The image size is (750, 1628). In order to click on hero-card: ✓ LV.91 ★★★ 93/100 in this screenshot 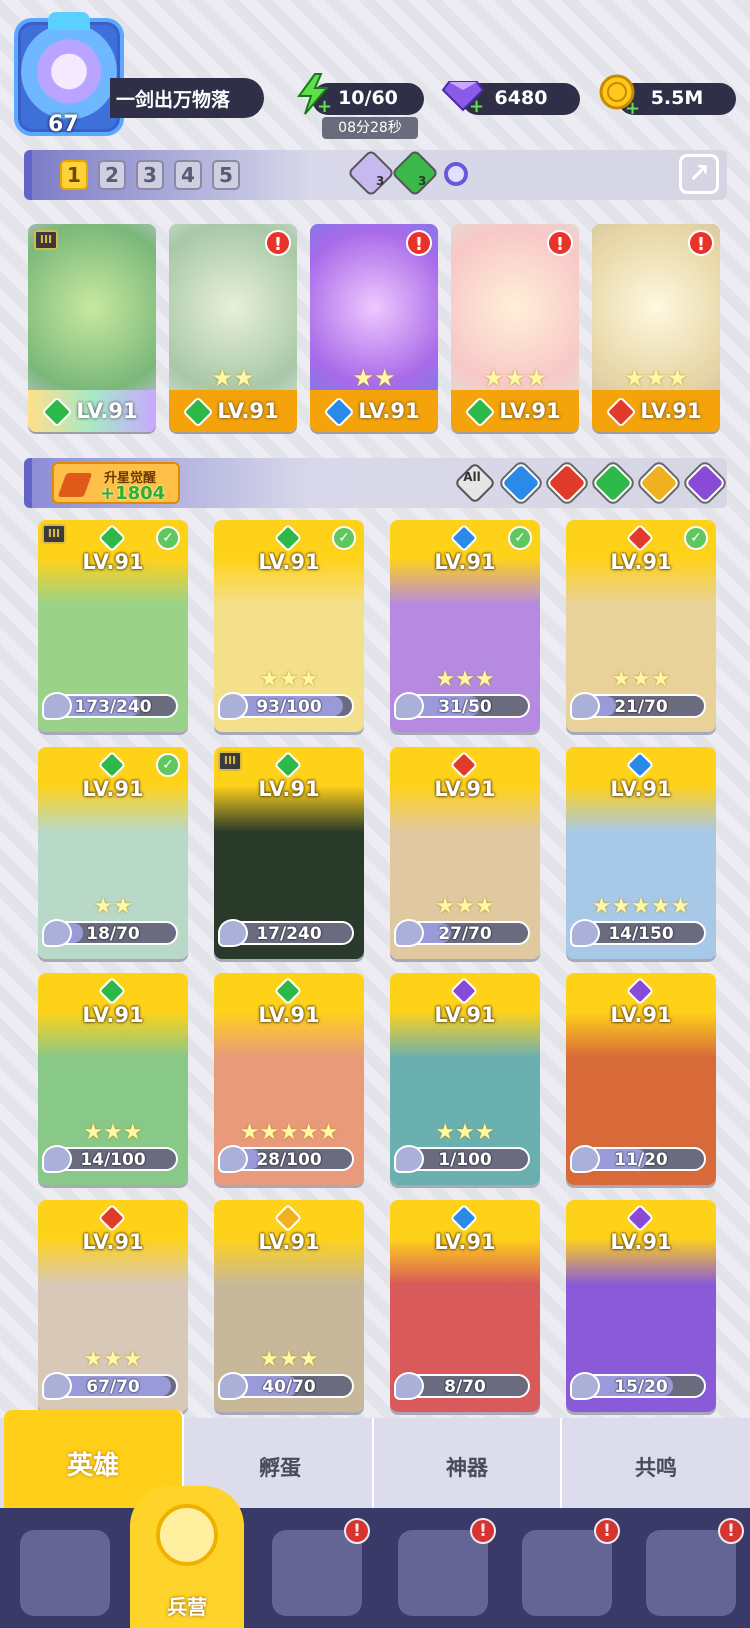, I will do `click(289, 626)`.